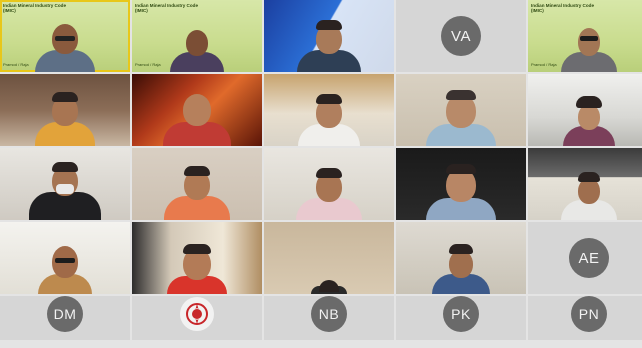 The image size is (642, 348). I want to click on participant-tile-r5c2, so click(197, 318).